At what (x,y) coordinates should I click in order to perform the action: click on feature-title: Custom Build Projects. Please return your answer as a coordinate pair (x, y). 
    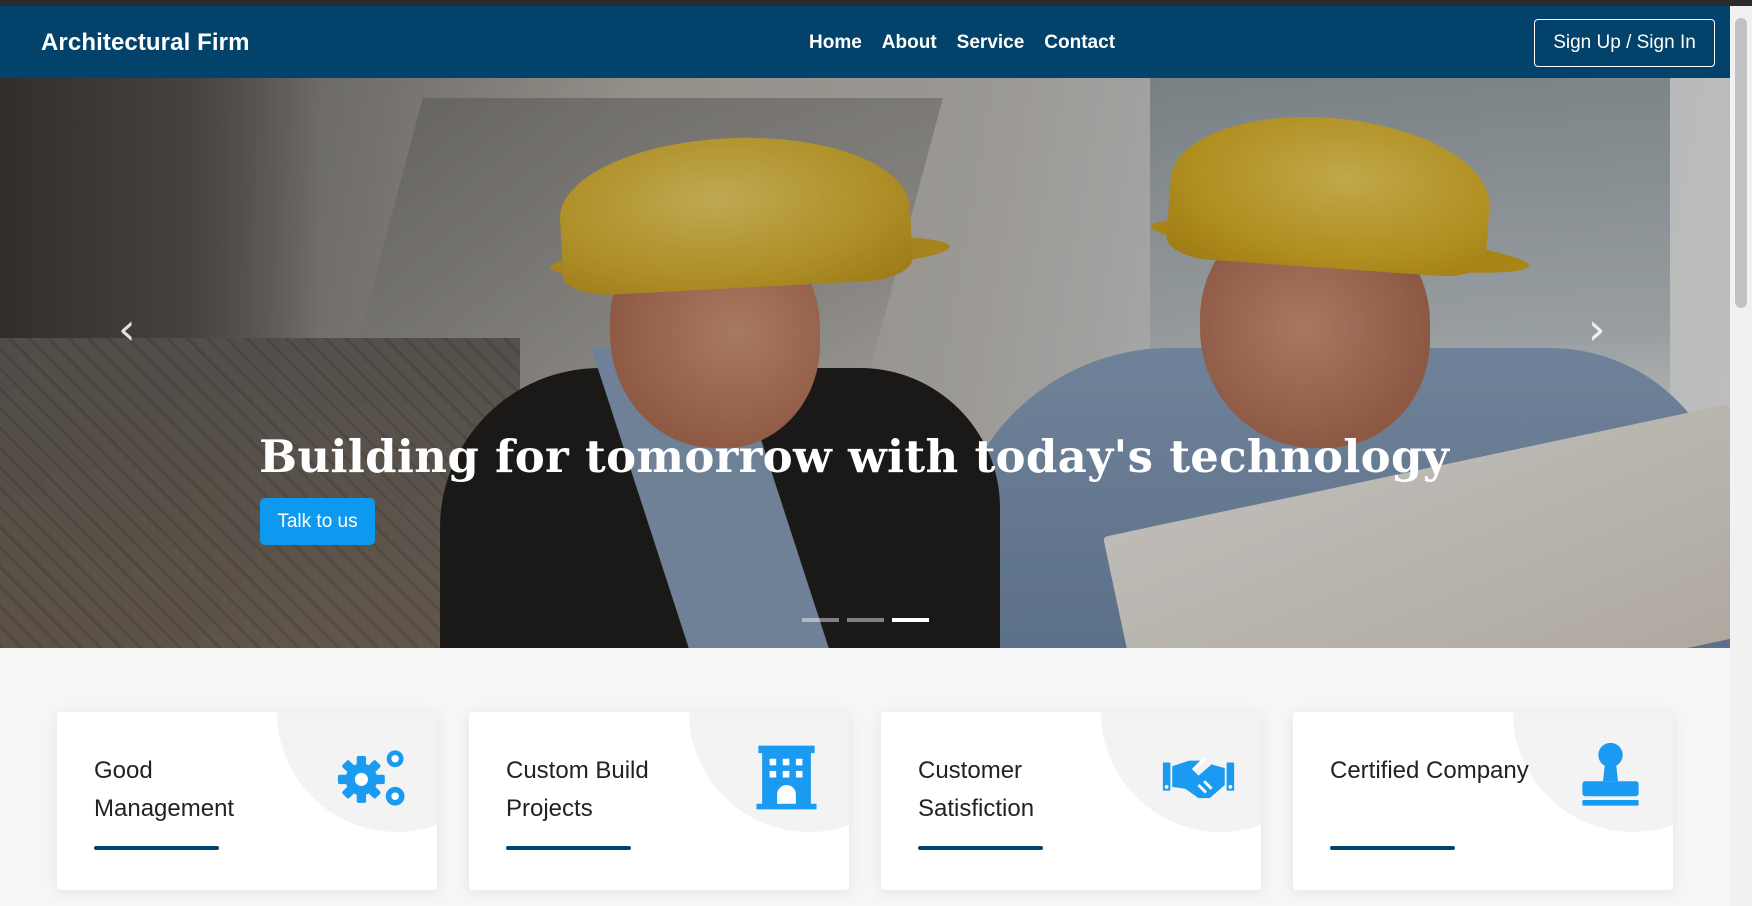
    Looking at the image, I should click on (577, 789).